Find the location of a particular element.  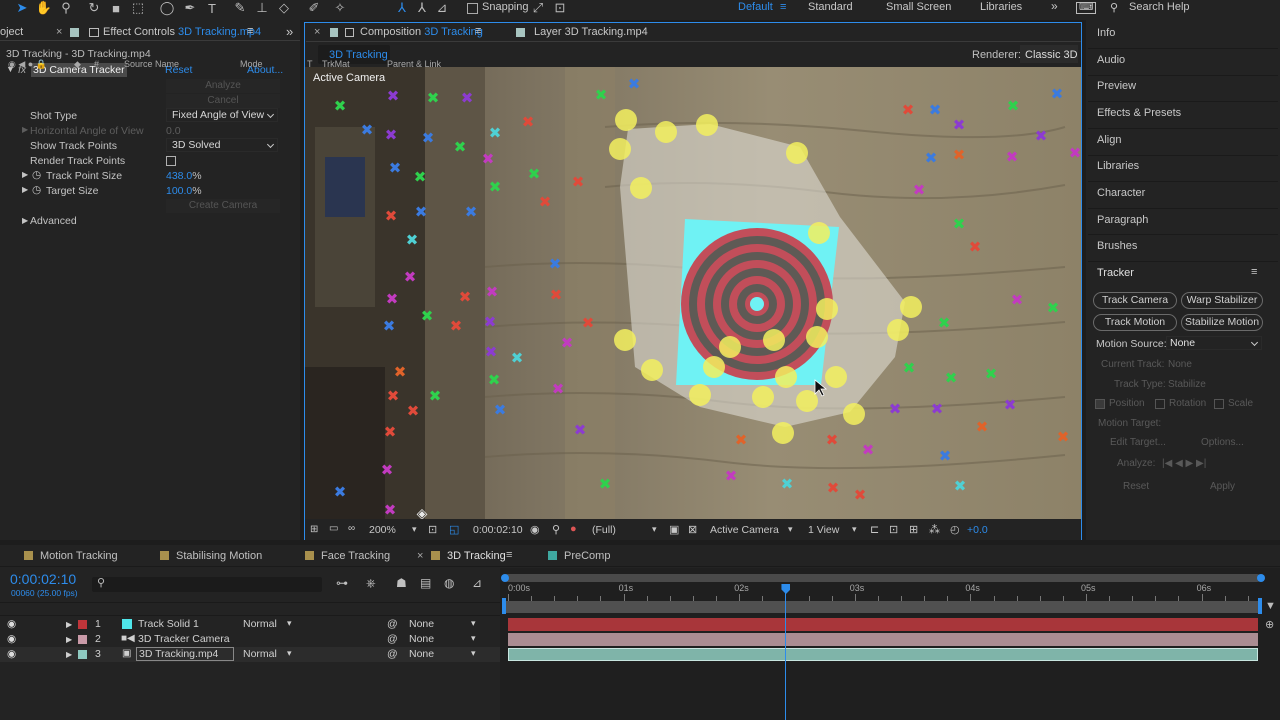

layer-name: 3D Tracker Camera is located at coordinates (184, 639).